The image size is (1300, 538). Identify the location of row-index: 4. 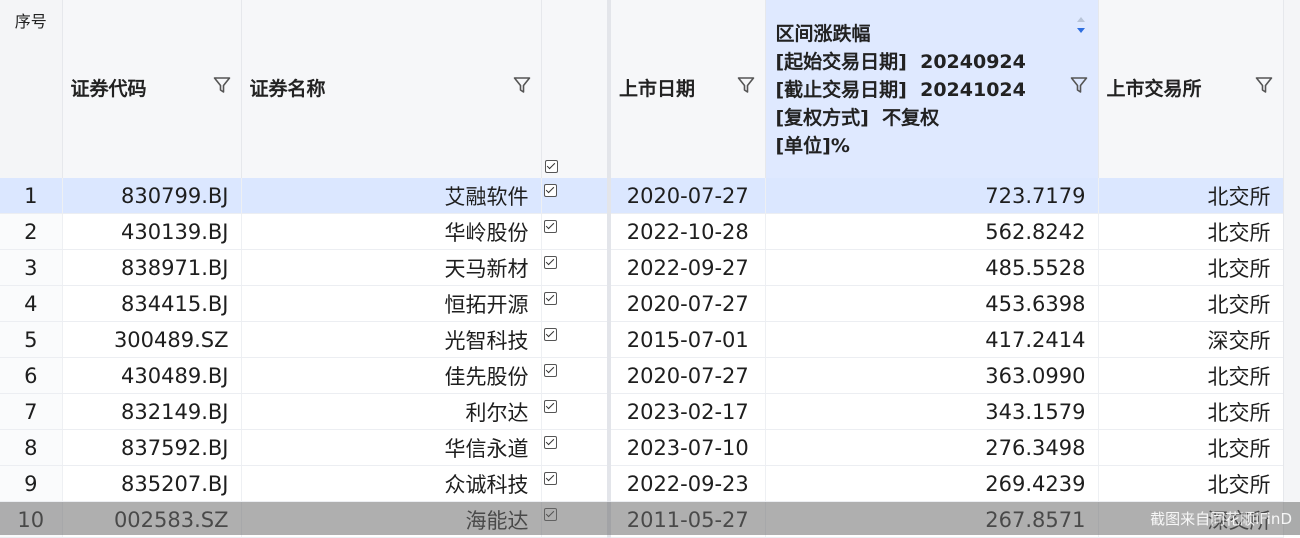
(31, 303).